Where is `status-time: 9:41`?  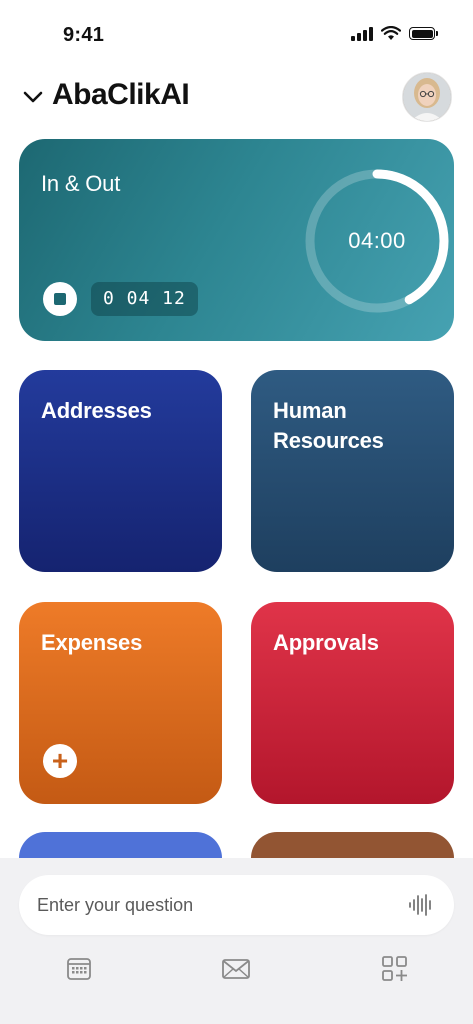 status-time: 9:41 is located at coordinates (84, 35).